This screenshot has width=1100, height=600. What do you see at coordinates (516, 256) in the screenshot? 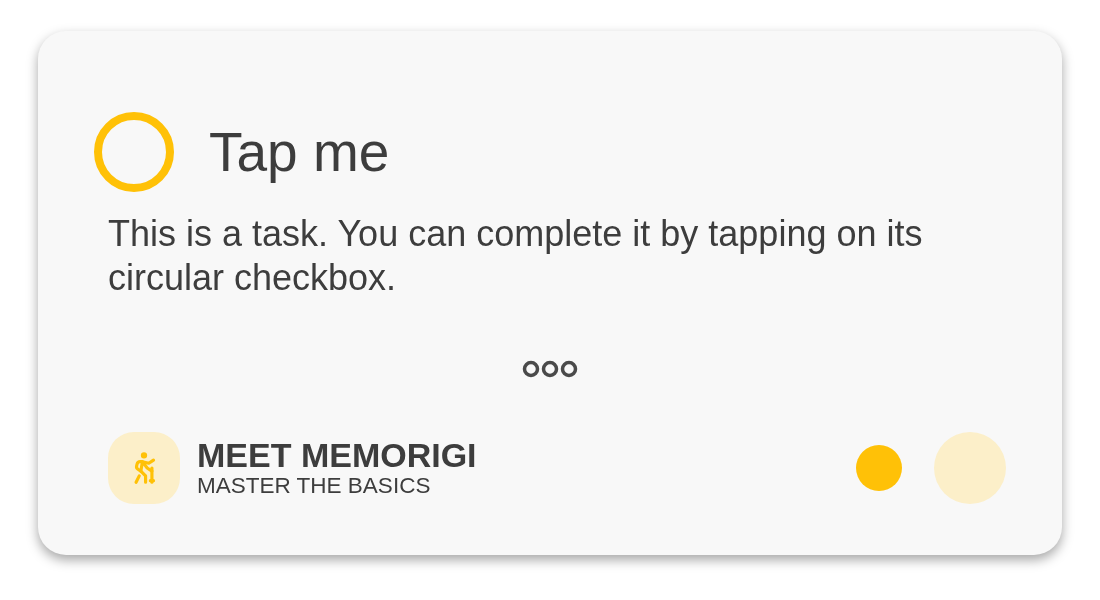
I see `task-description: This is a task. You can complete it by tapping on its circular checkbox.` at bounding box center [516, 256].